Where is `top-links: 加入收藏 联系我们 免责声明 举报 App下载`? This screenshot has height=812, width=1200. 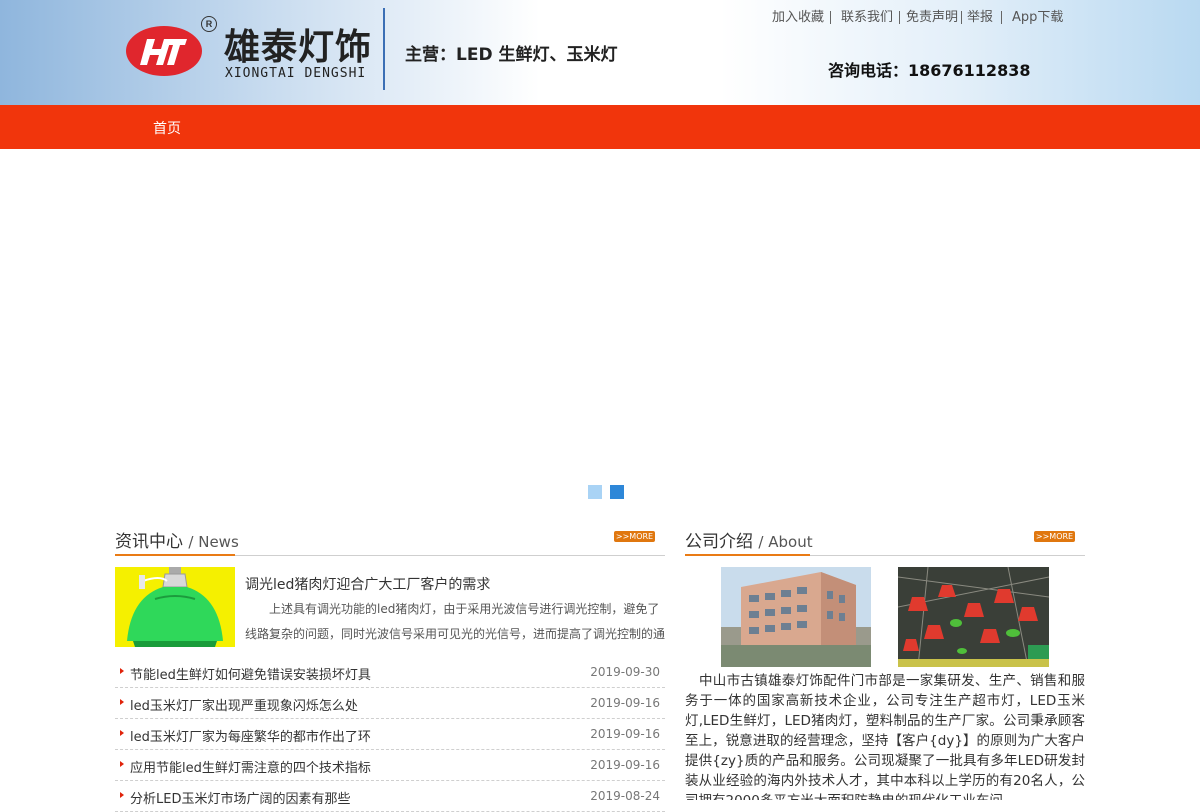 top-links: 加入收藏 联系我们 免责声明 举报 App下载 is located at coordinates (921, 17).